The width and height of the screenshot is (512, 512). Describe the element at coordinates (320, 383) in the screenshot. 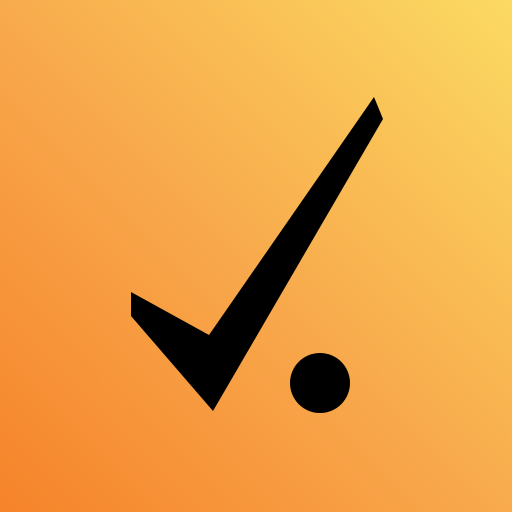

I see `dot-glyph` at that location.